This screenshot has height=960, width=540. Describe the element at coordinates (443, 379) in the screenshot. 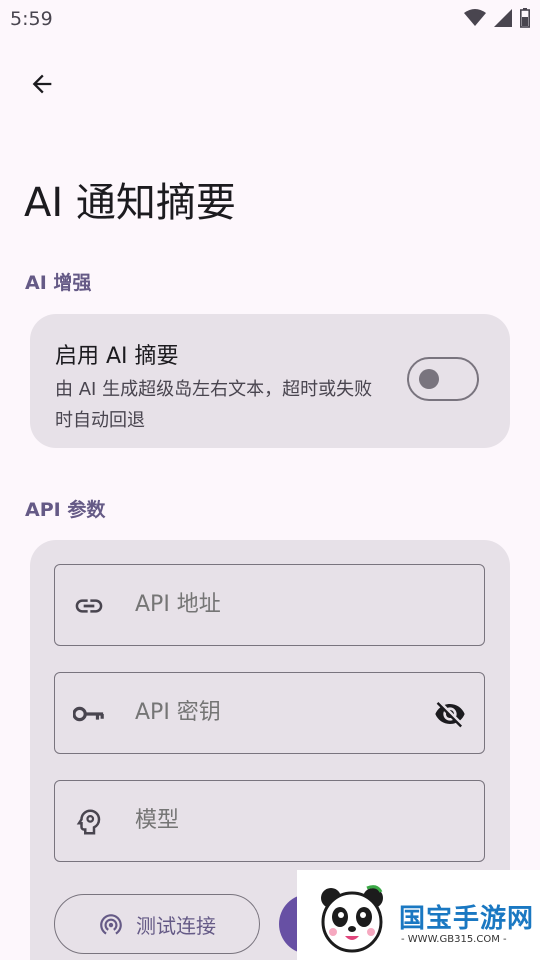

I see `ai-summary-switch` at that location.